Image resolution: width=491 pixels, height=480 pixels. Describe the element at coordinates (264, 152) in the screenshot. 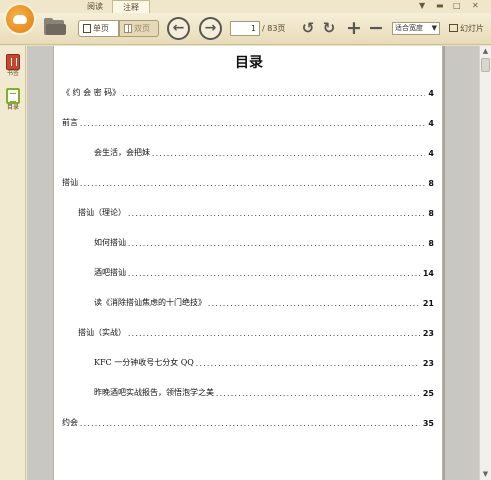

I see `toc-entry: 会生活，会把妹4` at that location.